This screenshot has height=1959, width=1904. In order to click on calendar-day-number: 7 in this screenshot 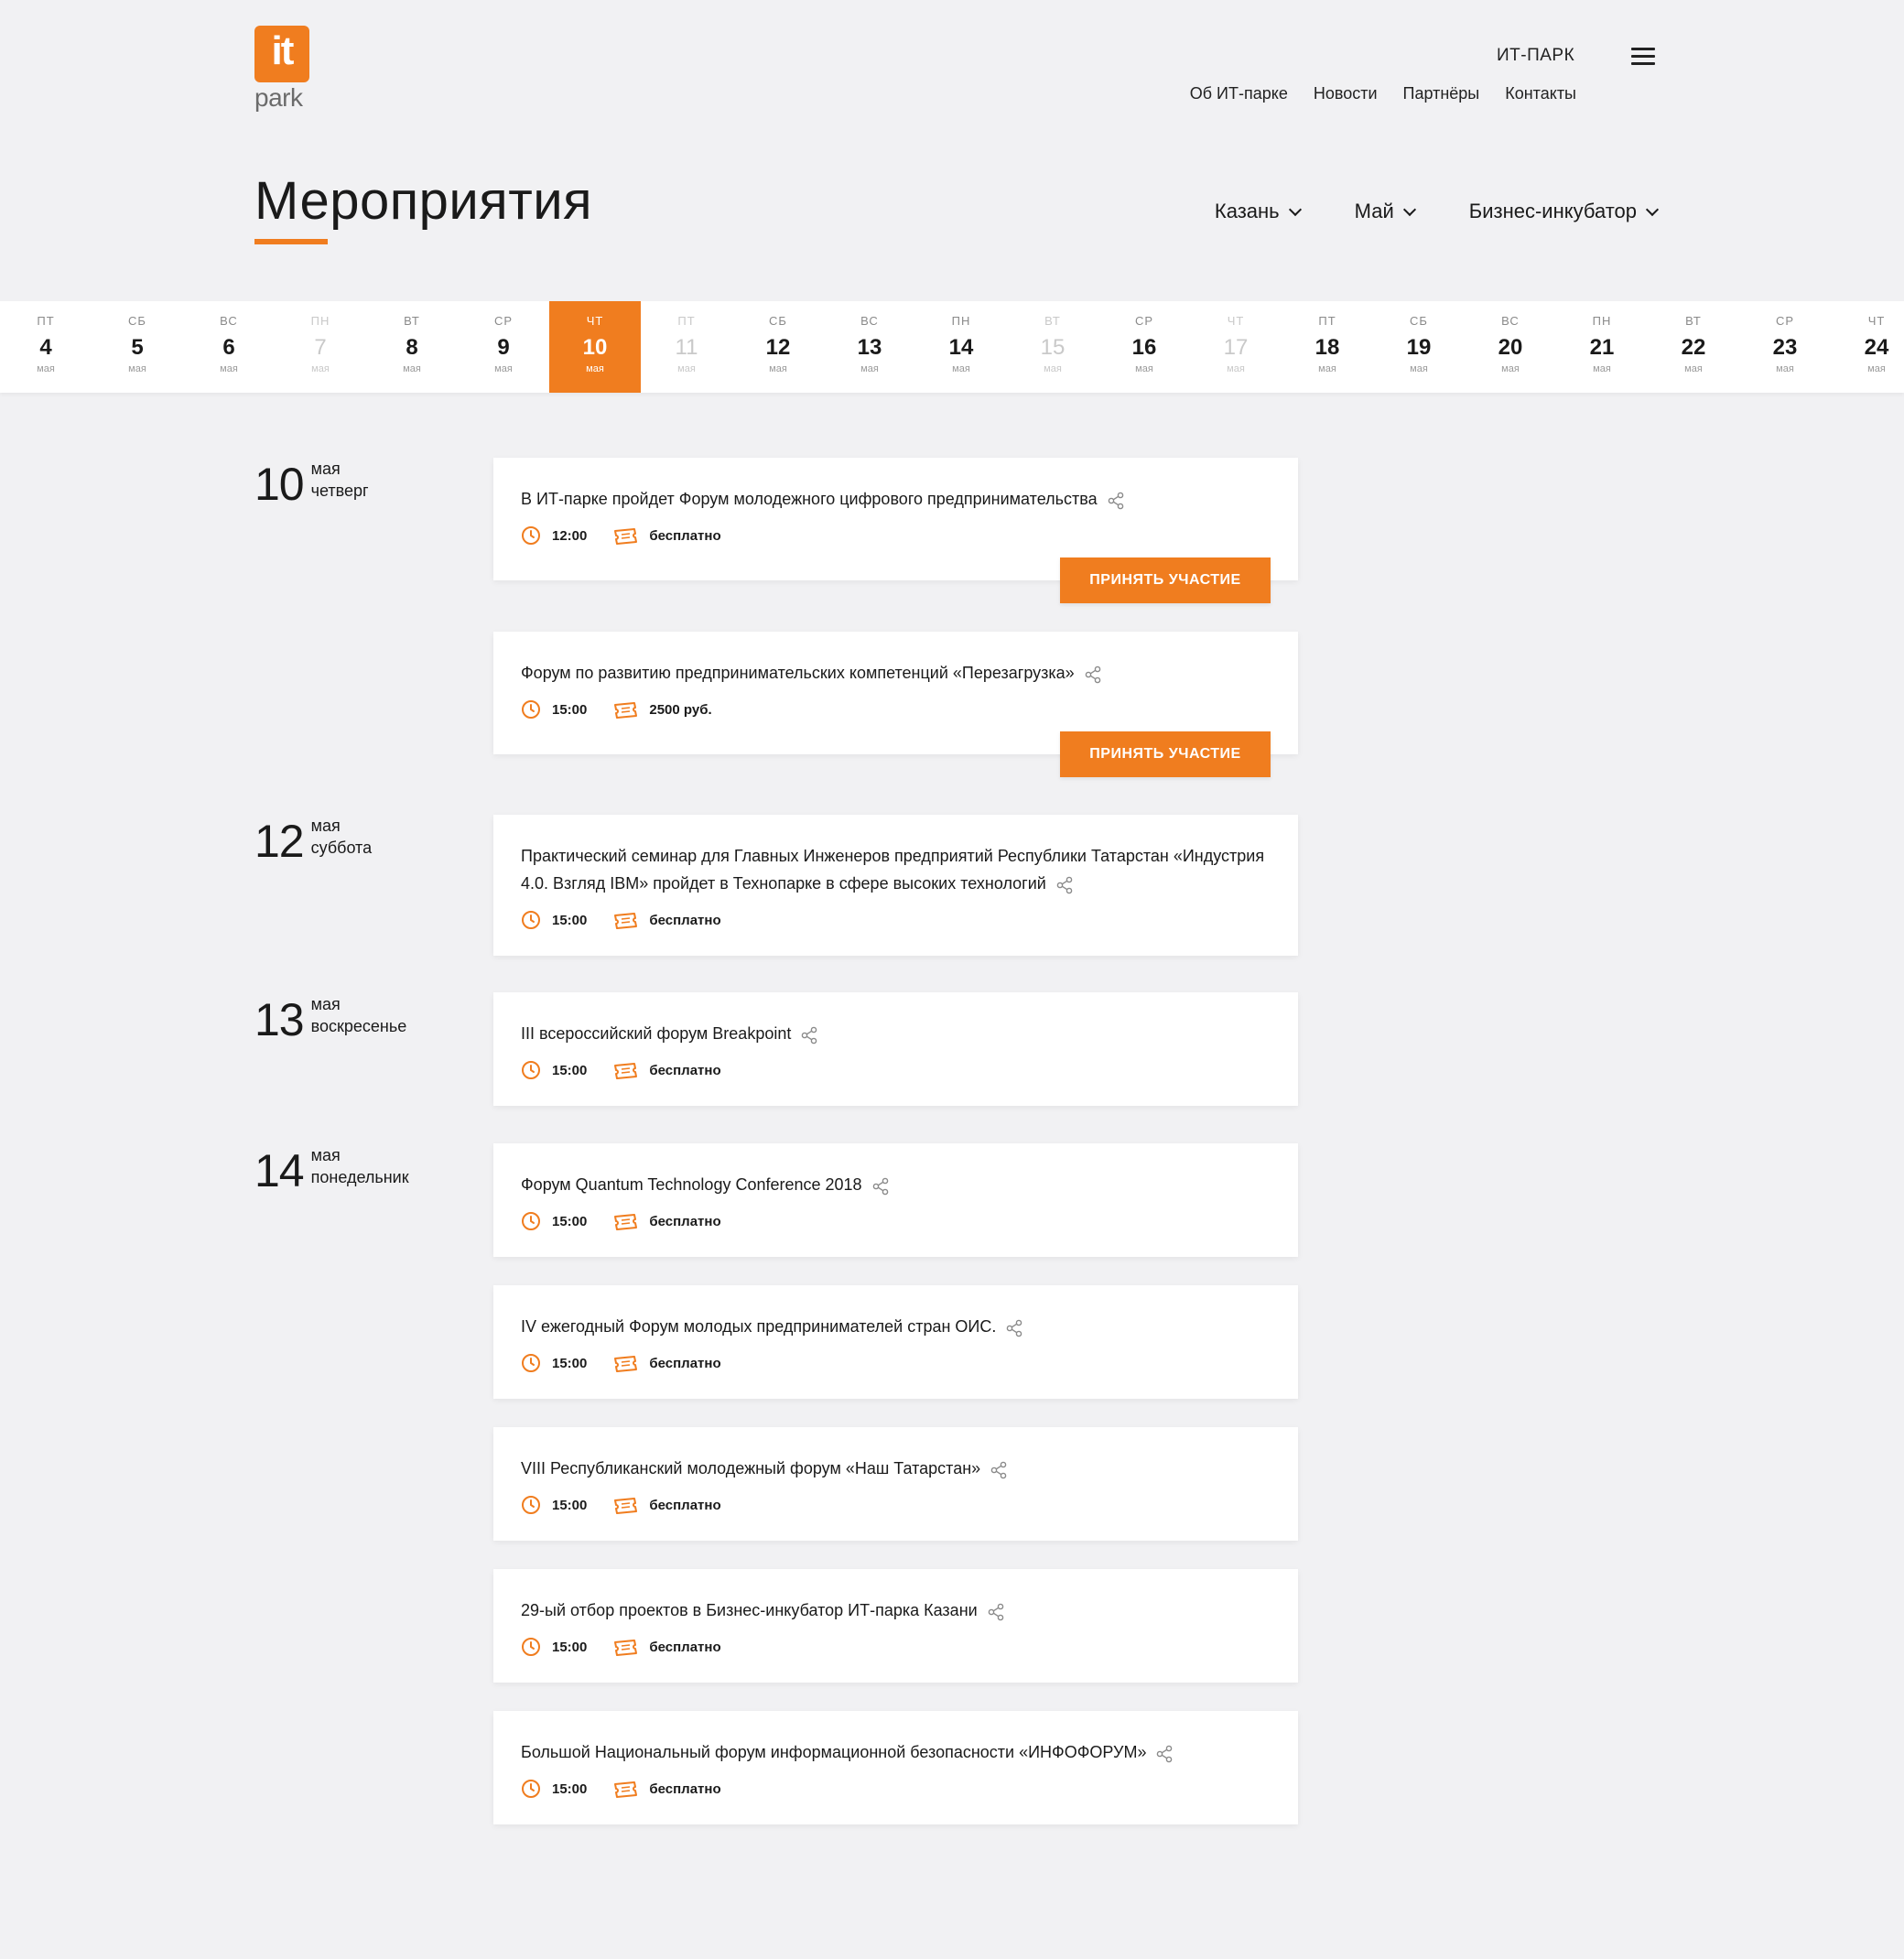, I will do `click(320, 347)`.